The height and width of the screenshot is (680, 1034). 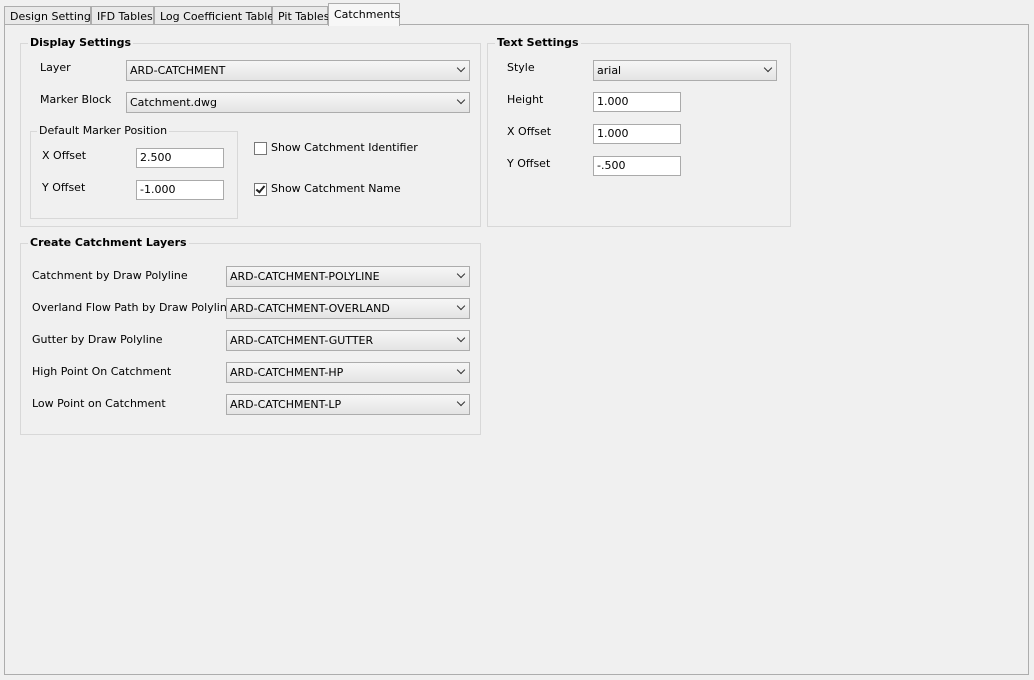 What do you see at coordinates (336, 188) in the screenshot?
I see `show-catchment-name-label: Show Catchment Name` at bounding box center [336, 188].